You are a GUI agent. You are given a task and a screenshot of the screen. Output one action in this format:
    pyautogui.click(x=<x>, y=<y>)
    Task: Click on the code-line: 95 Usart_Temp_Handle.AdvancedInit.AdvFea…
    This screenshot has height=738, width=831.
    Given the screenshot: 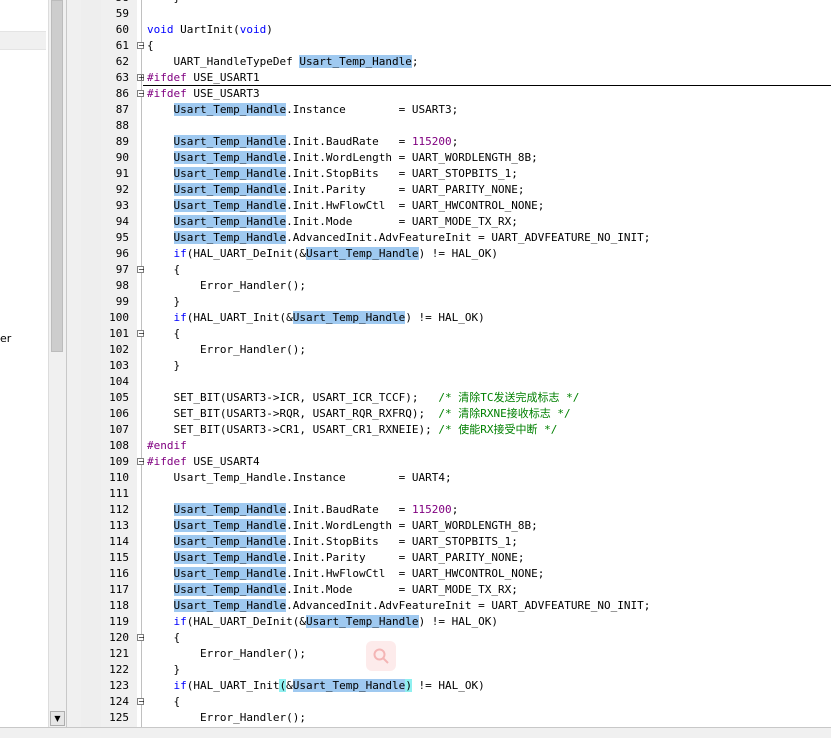 What is the action you would take?
    pyautogui.click(x=456, y=238)
    